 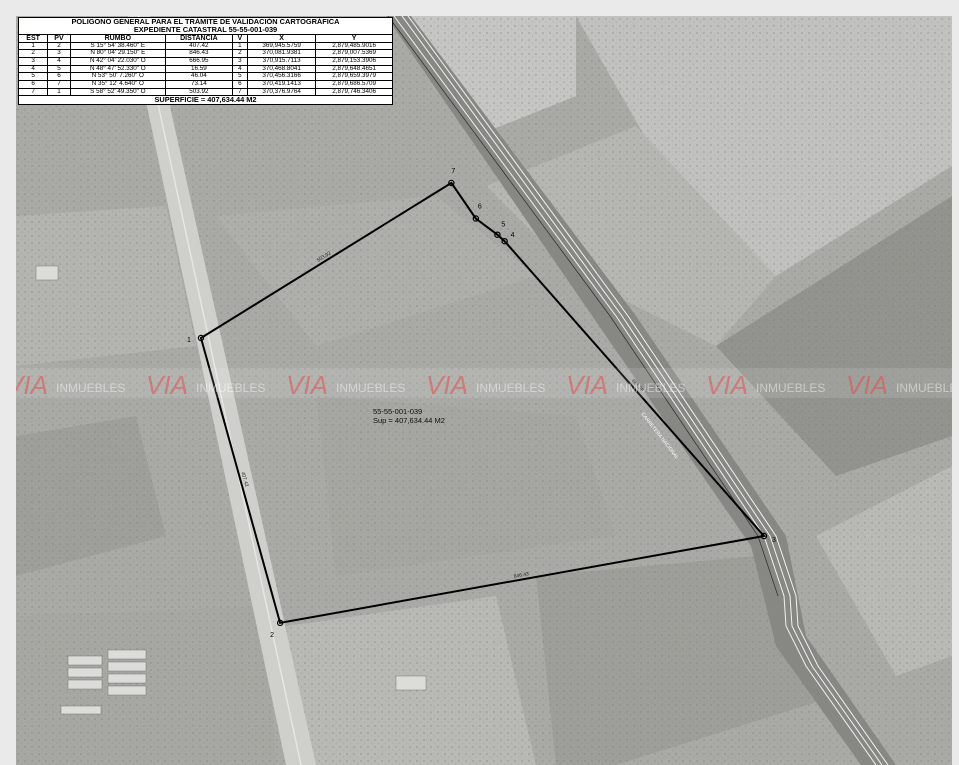 I want to click on table-cell: 370,376.9764, so click(x=281, y=92).